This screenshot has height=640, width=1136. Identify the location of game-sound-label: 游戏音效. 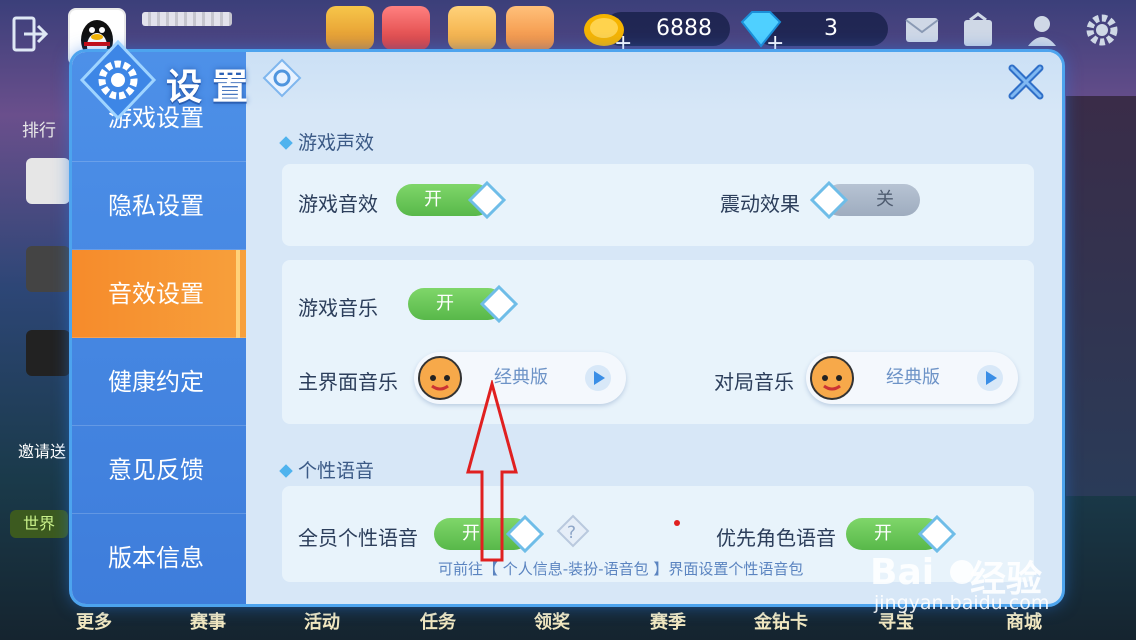
(338, 204).